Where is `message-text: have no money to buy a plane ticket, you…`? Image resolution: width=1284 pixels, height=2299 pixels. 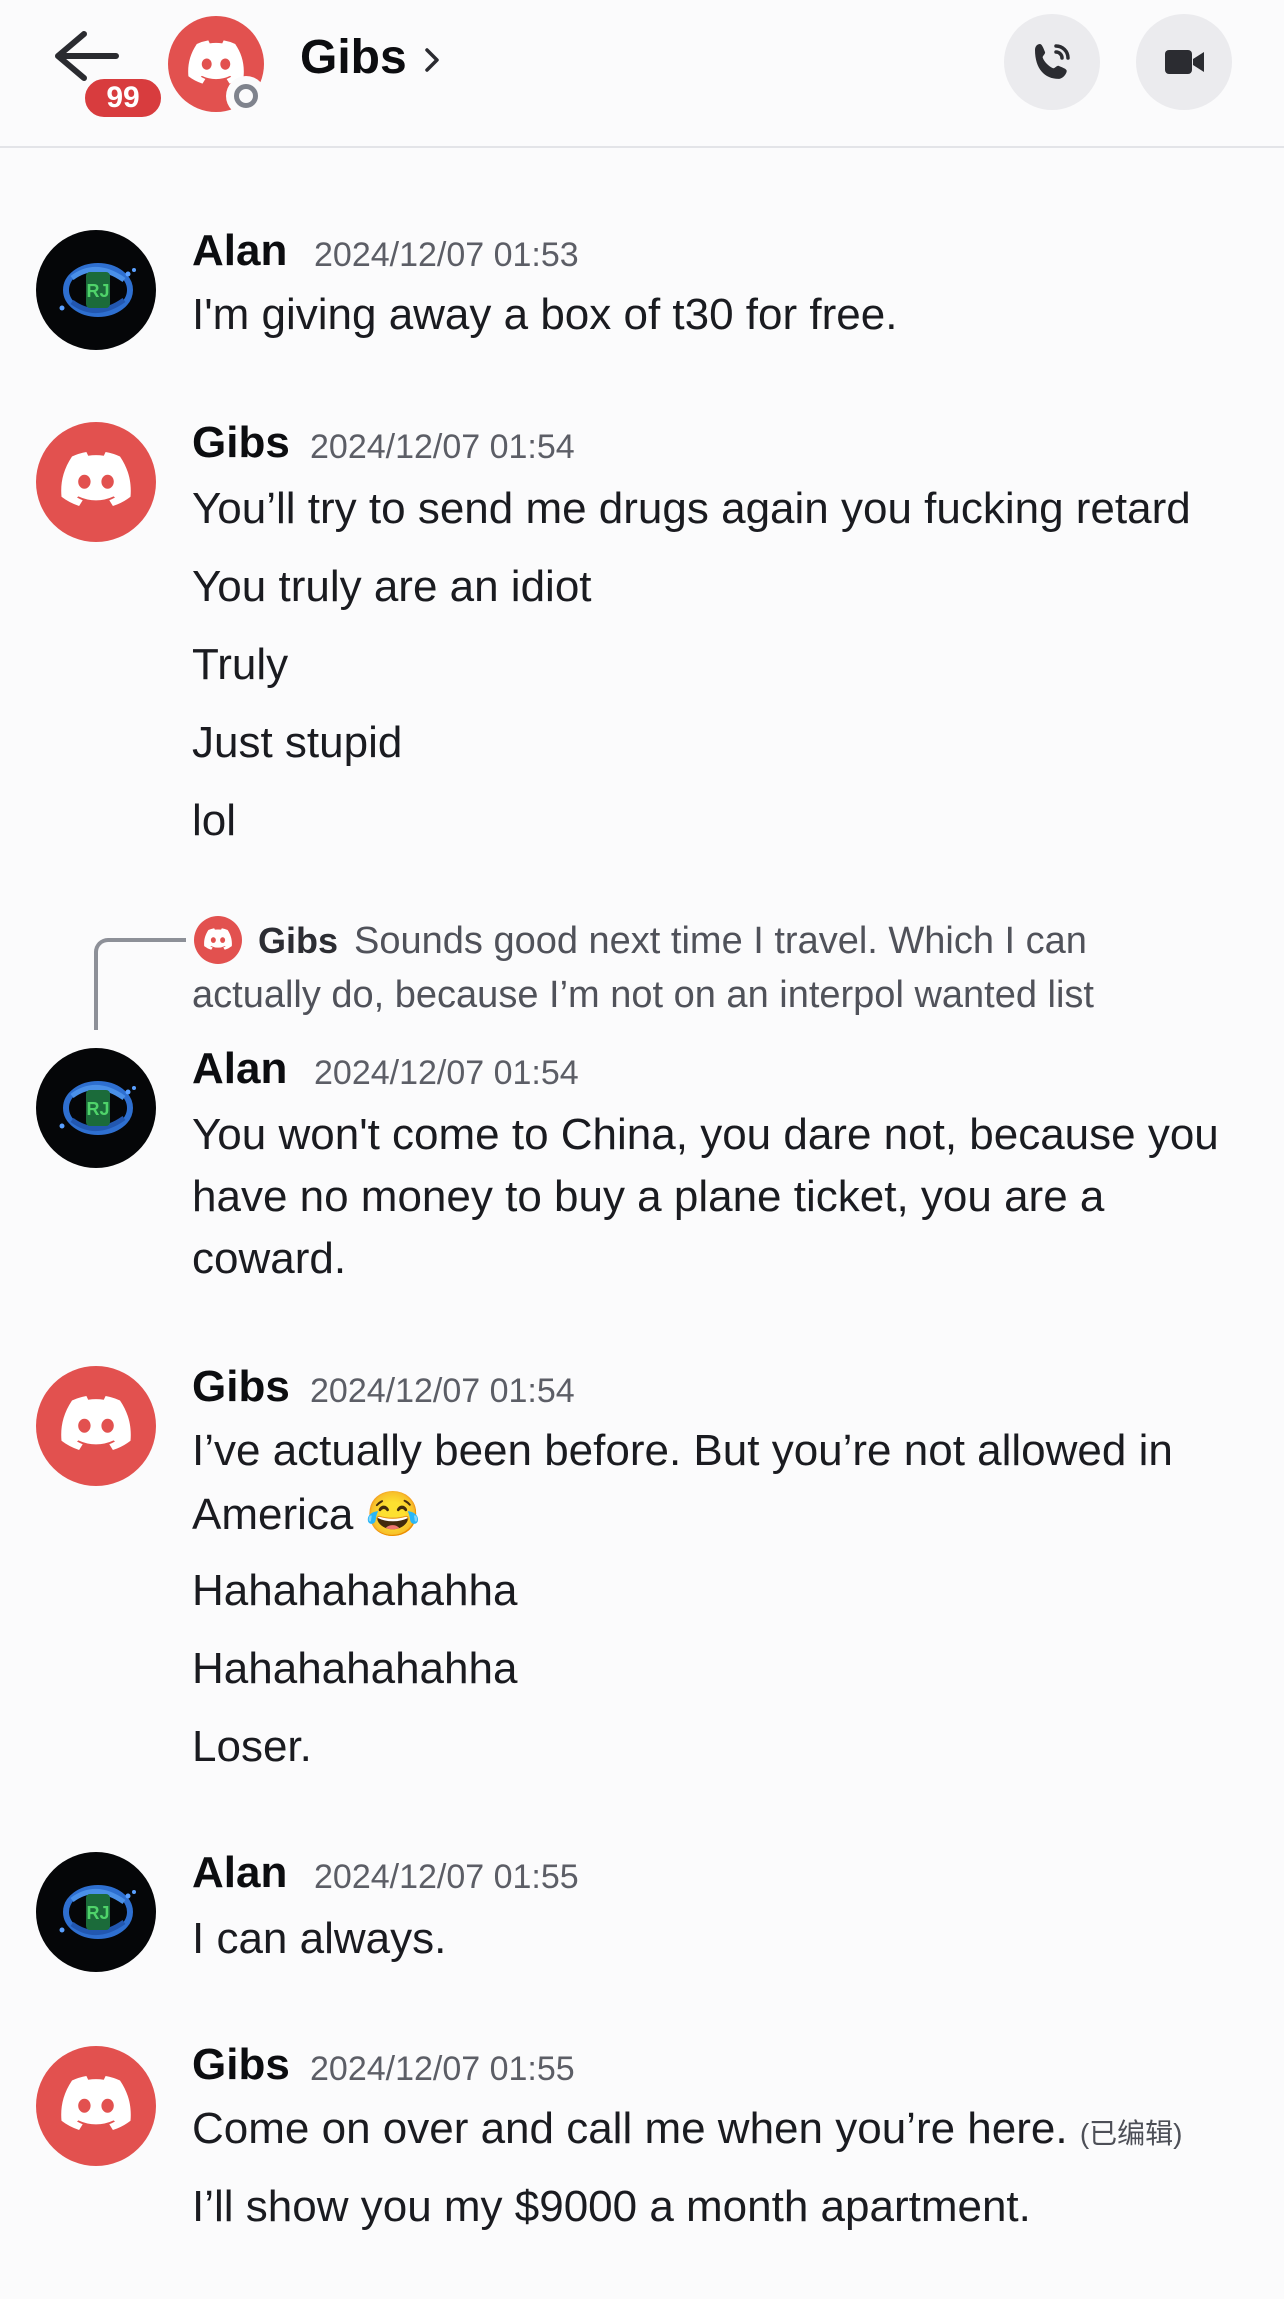
message-text: have no money to buy a plane ticket, you… is located at coordinates (648, 1196).